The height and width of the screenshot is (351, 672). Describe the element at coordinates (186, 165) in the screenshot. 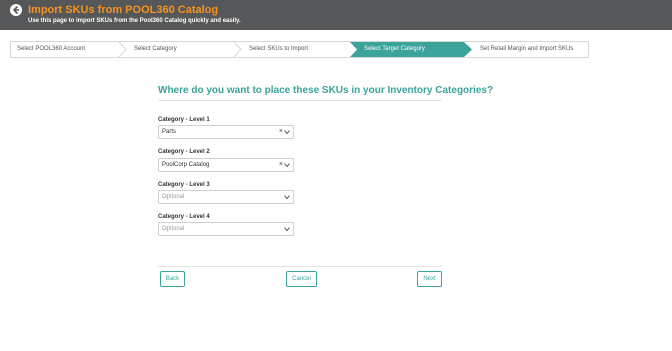

I see `category-level-2-value: PoolCorp Catalog` at that location.